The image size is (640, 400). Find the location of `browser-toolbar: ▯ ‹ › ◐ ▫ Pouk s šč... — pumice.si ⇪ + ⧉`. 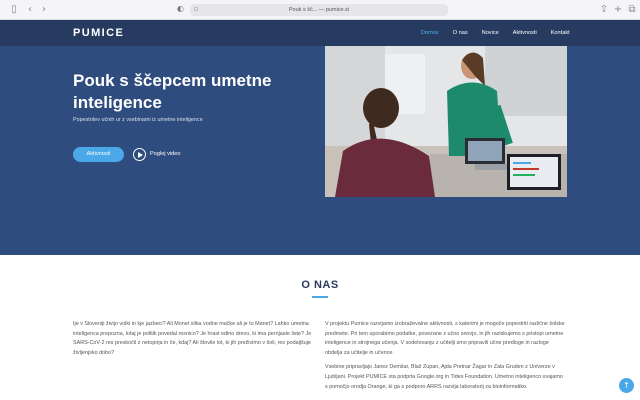

browser-toolbar: ▯ ‹ › ◐ ▫ Pouk s šč... — pumice.si ⇪ + ⧉ is located at coordinates (320, 10).